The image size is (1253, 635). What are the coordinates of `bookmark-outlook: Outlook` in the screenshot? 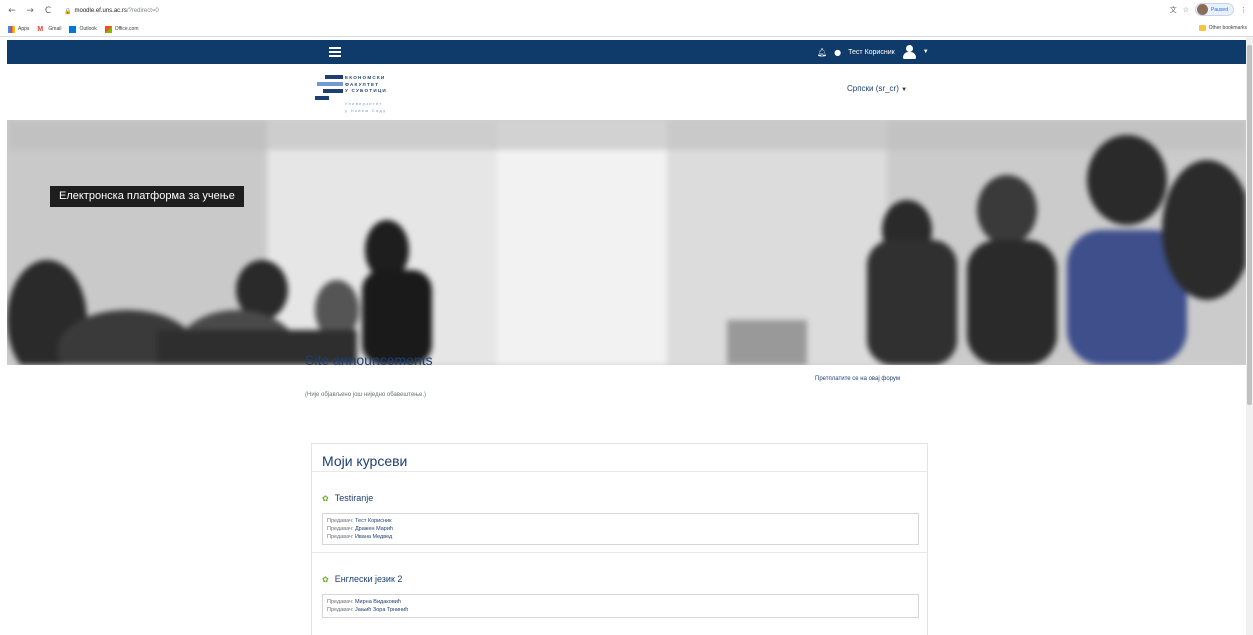 It's located at (83, 29).